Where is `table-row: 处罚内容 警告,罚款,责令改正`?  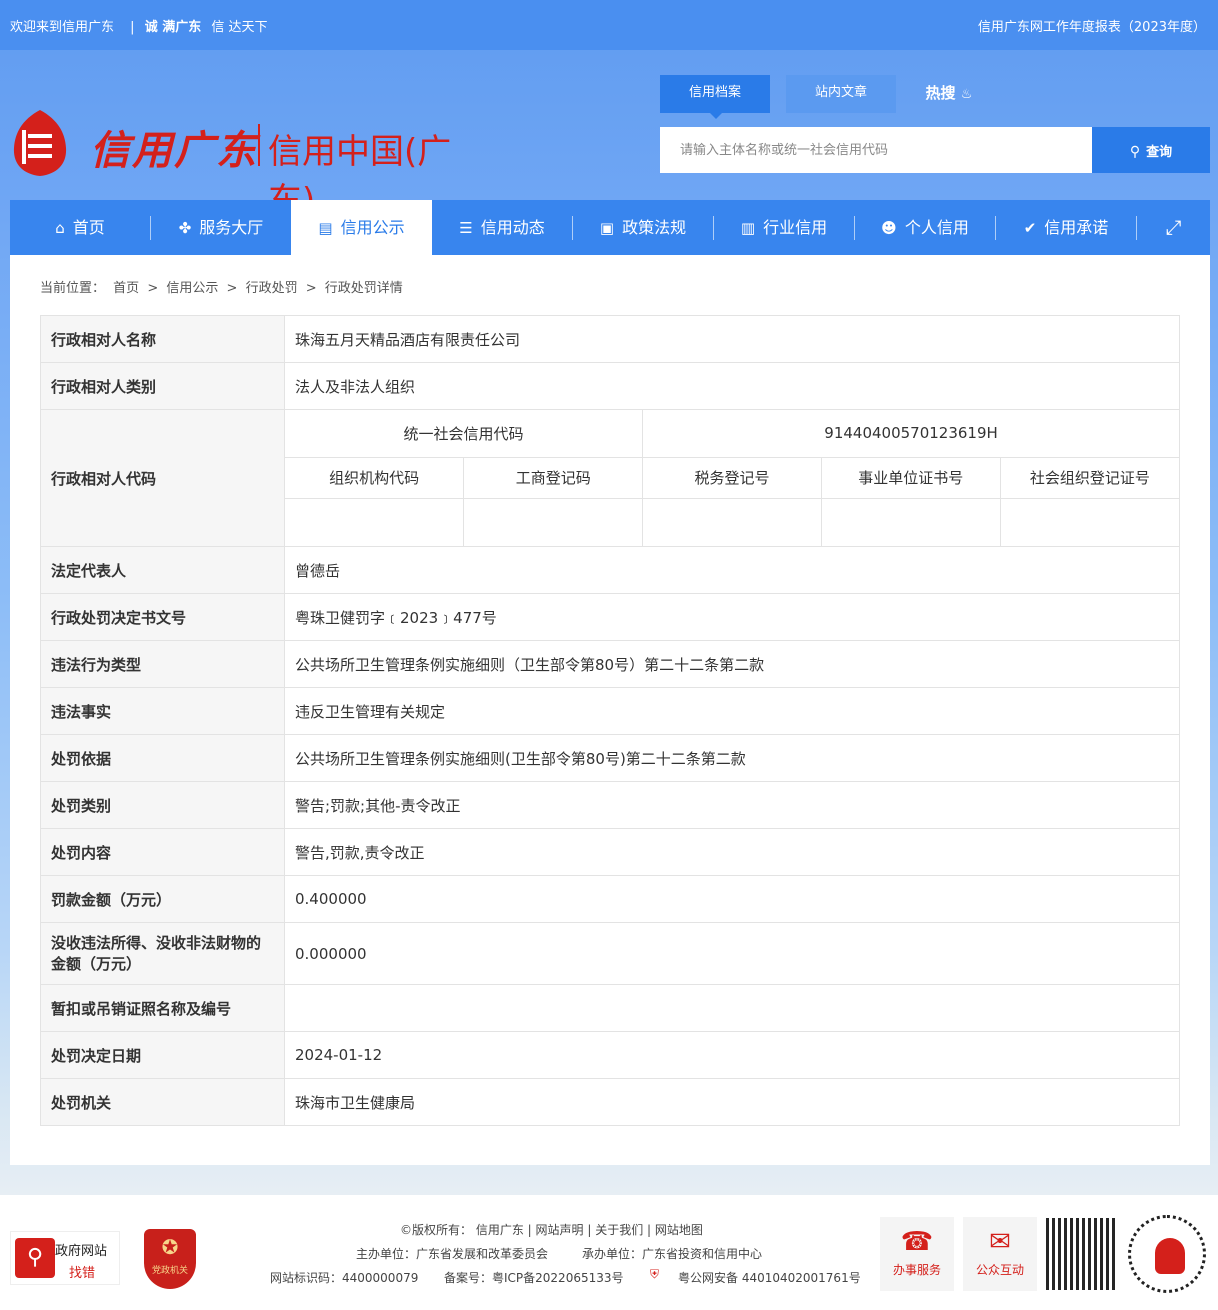
table-row: 处罚内容 警告,罚款,责令改正 is located at coordinates (610, 852).